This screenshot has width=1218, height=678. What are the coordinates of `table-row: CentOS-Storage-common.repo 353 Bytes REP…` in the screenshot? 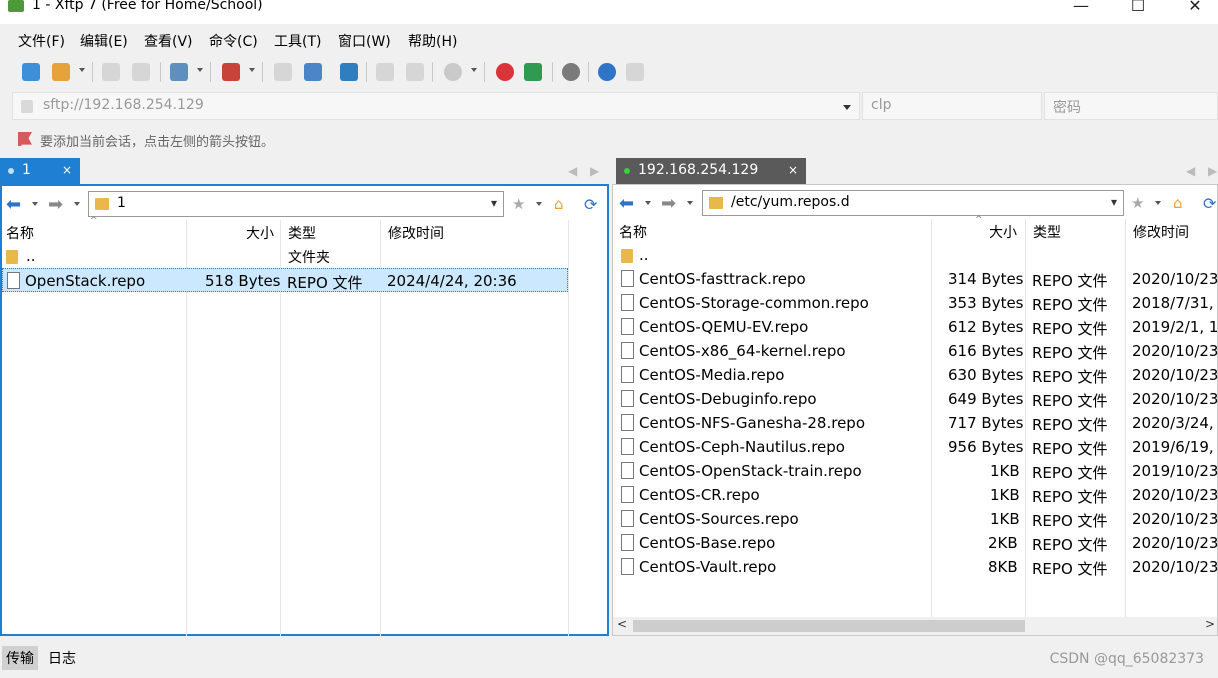 It's located at (915, 303).